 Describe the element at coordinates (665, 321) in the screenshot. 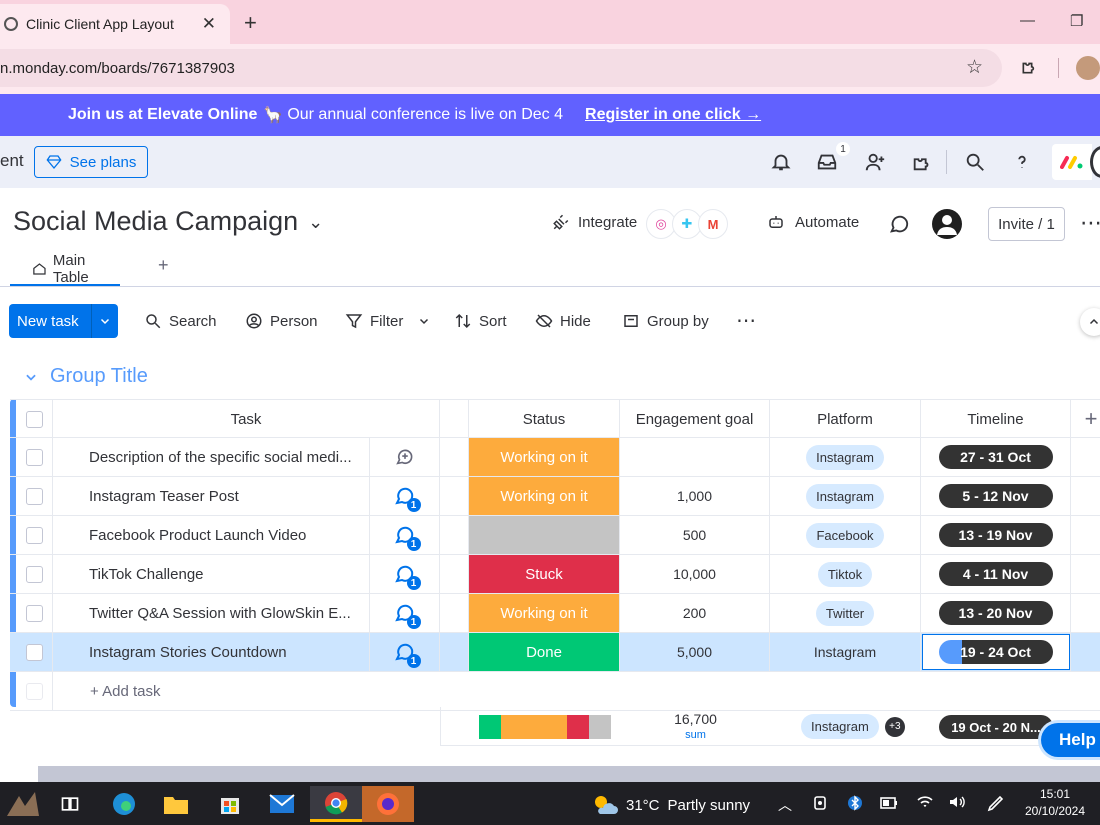

I see `group-by-button: Group by` at that location.